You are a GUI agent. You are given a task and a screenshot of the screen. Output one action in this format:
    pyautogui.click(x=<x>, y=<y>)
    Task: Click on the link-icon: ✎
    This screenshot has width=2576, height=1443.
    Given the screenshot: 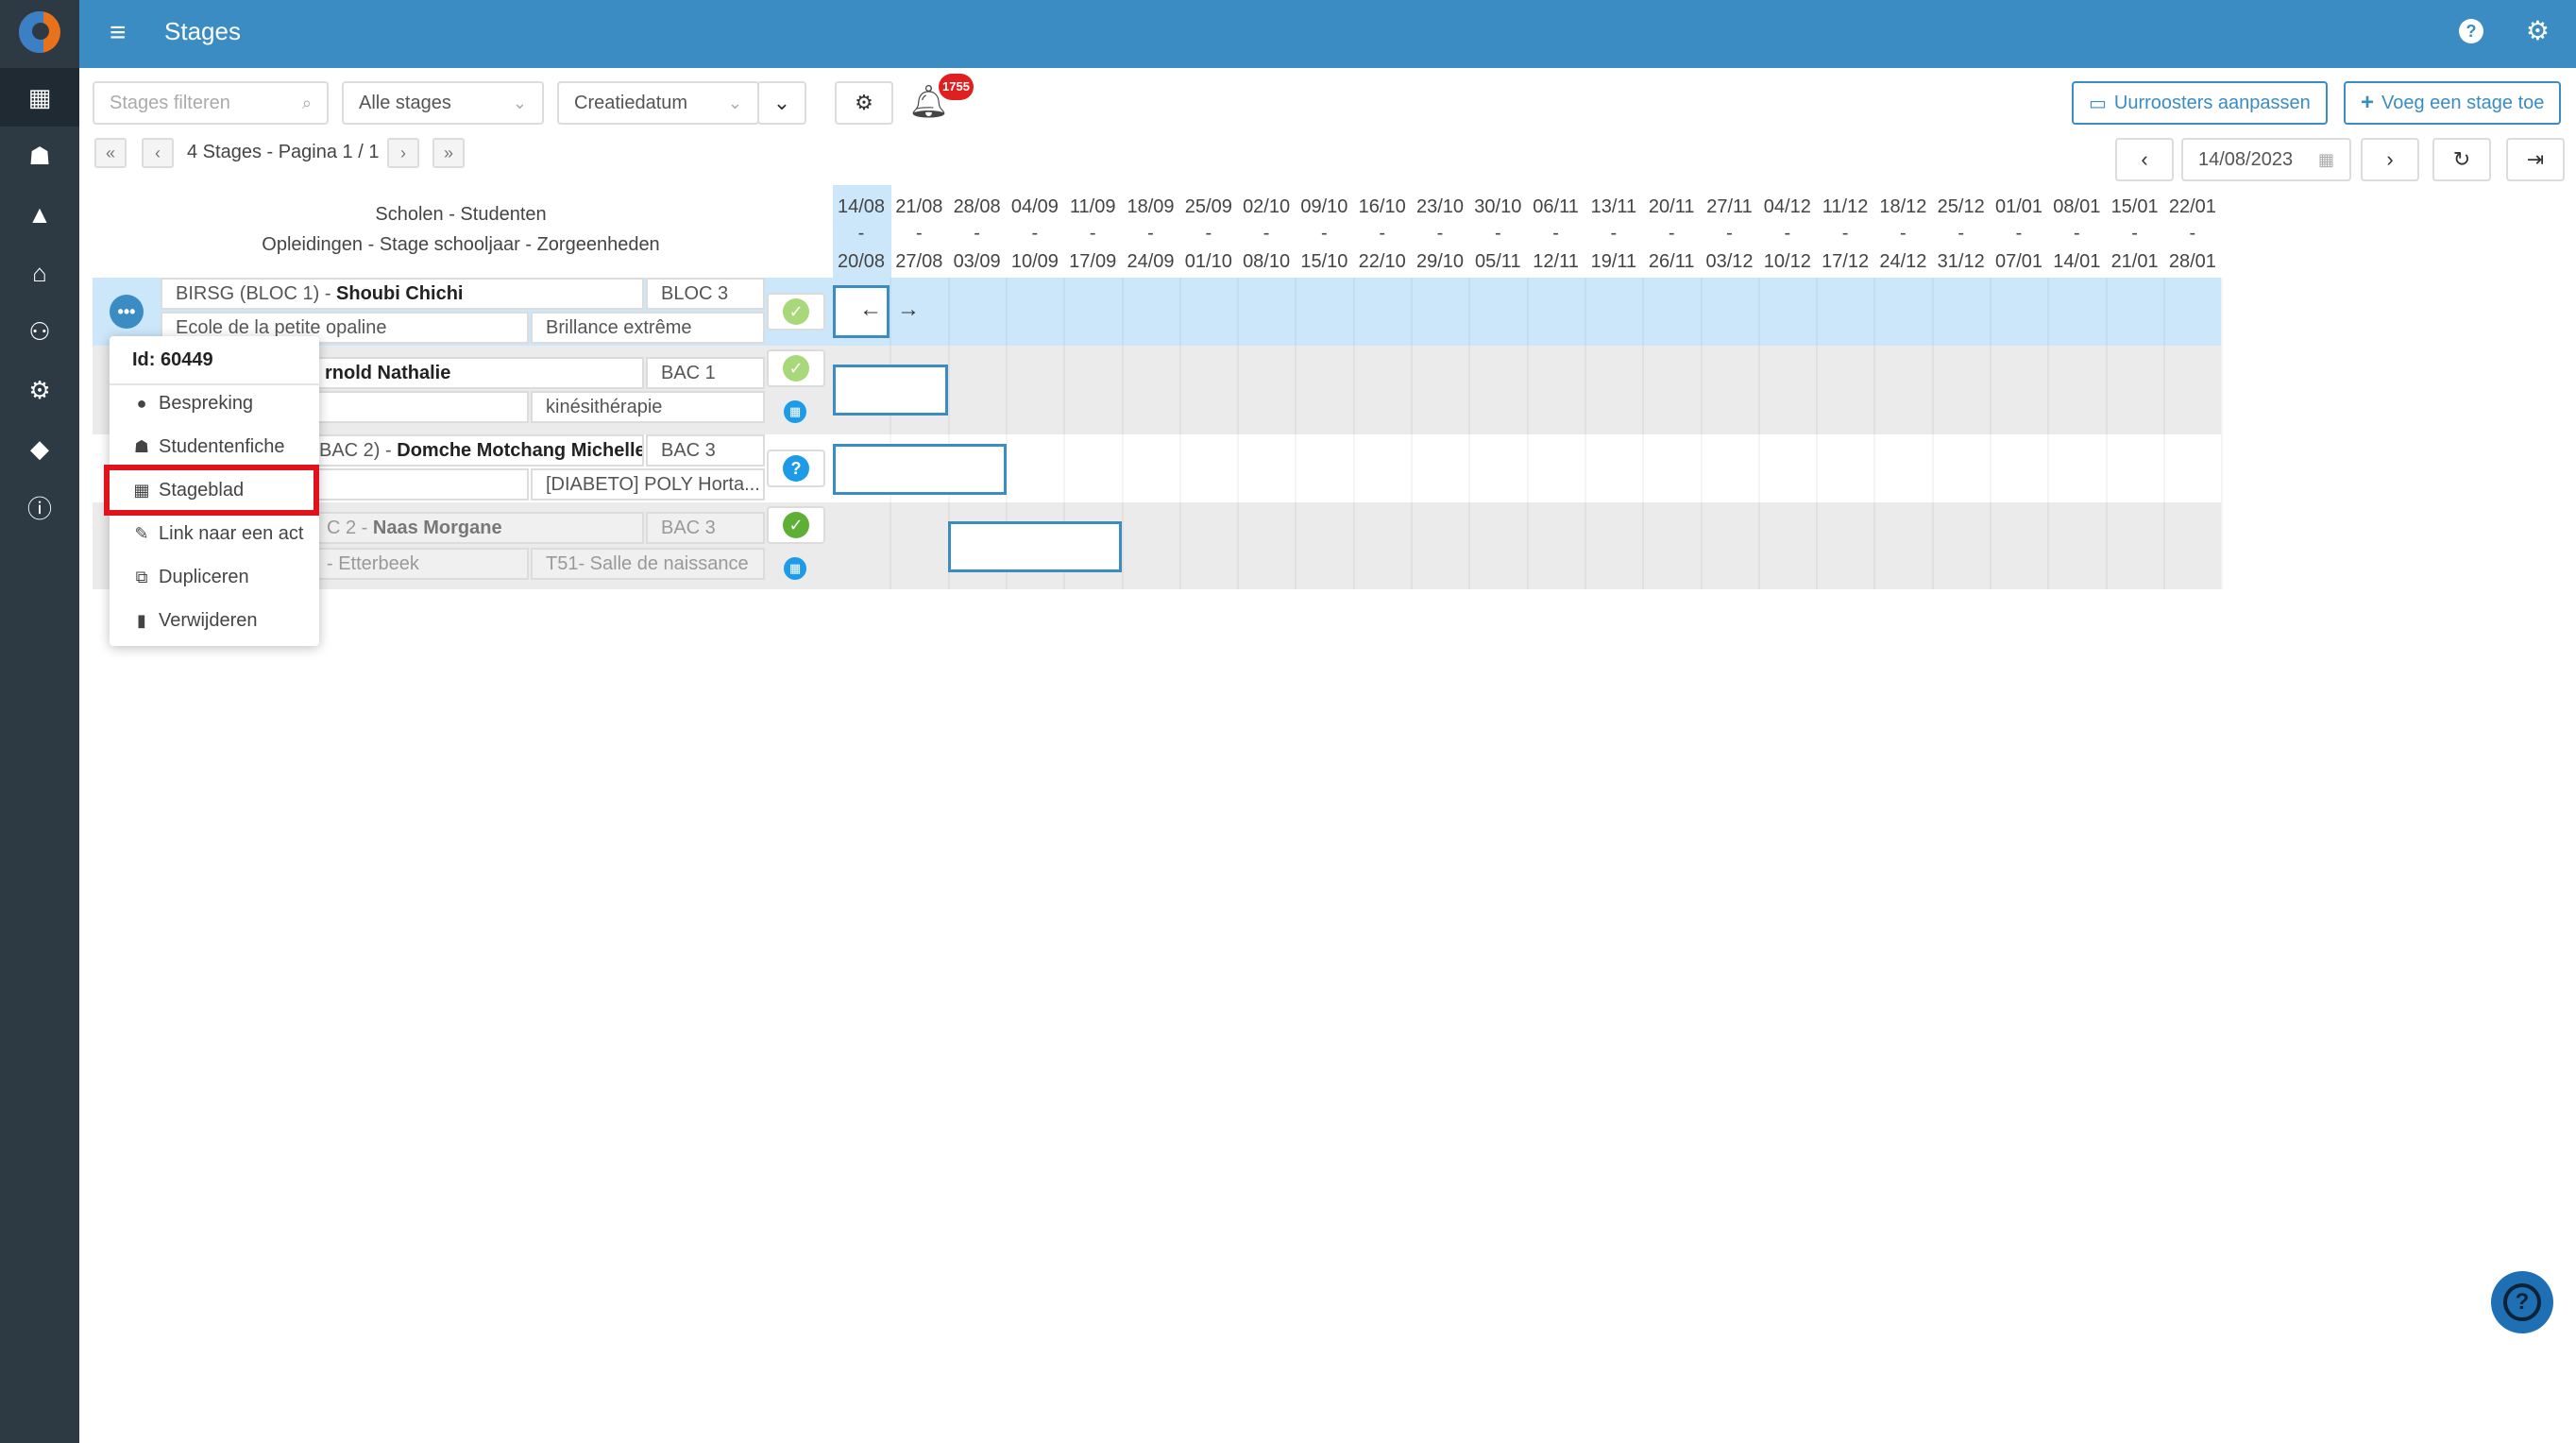 What is the action you would take?
    pyautogui.click(x=141, y=533)
    